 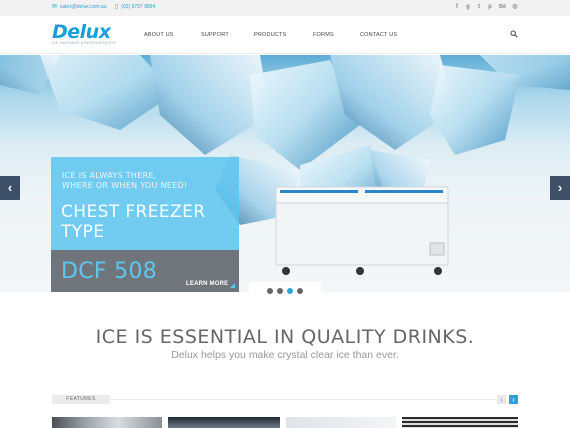 I want to click on phone-icon: ▯, so click(x=117, y=7).